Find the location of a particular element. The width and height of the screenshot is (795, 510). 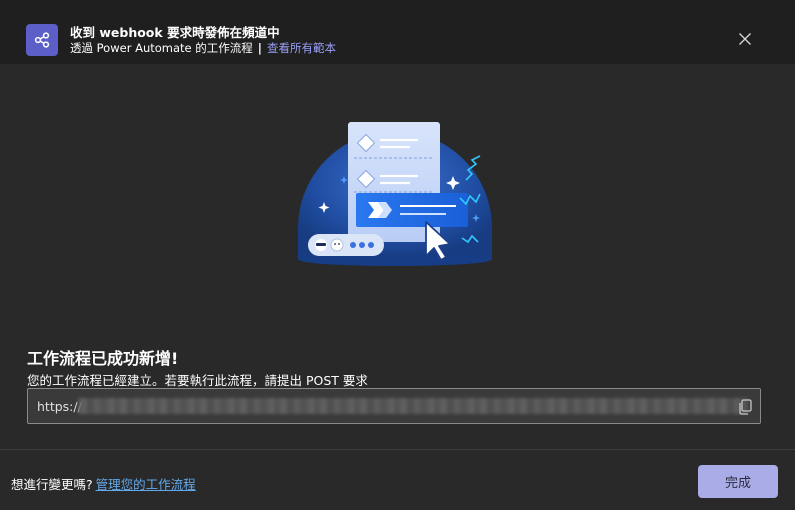

dialog-title: 收到 webhook 要求時發佈在頻道中 is located at coordinates (175, 32).